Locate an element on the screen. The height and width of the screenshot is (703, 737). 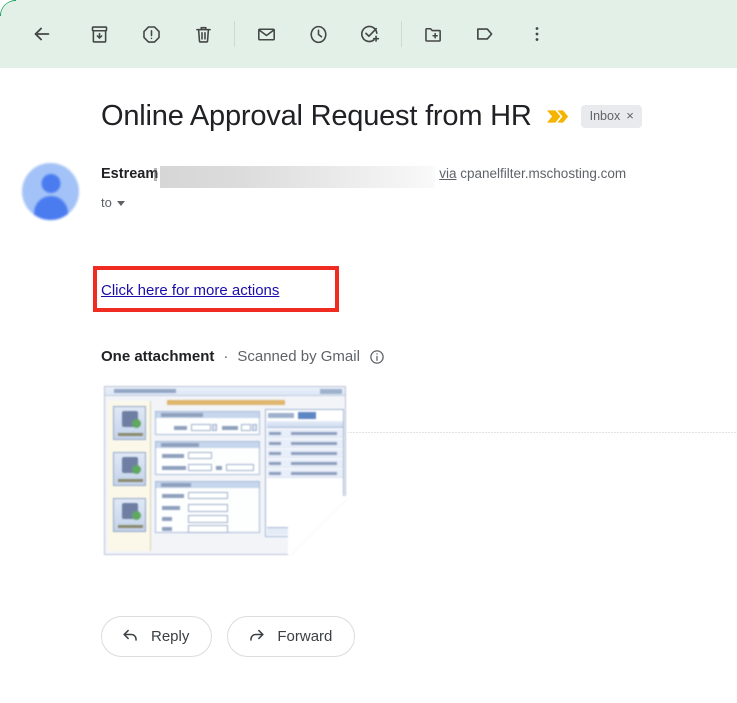
more-button is located at coordinates (537, 34).